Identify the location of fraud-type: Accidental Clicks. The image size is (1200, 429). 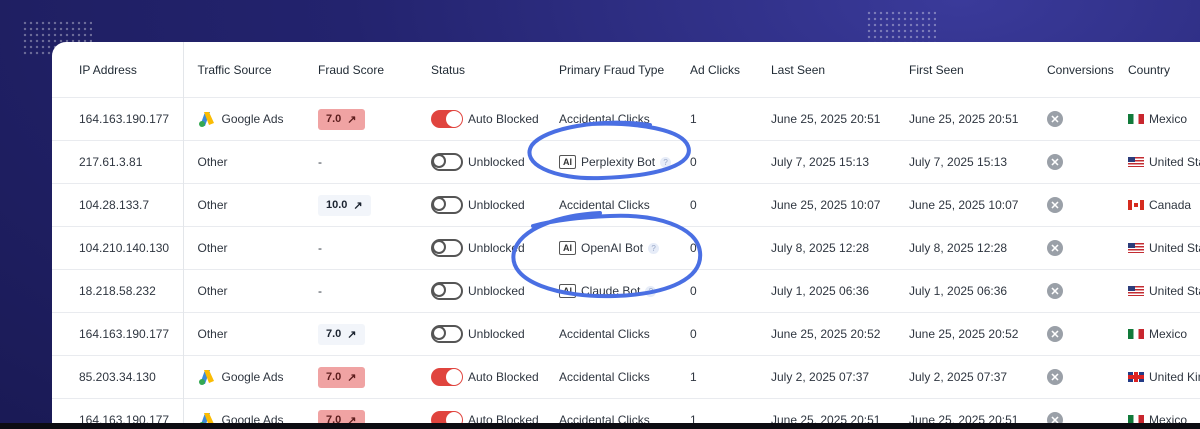
(604, 418).